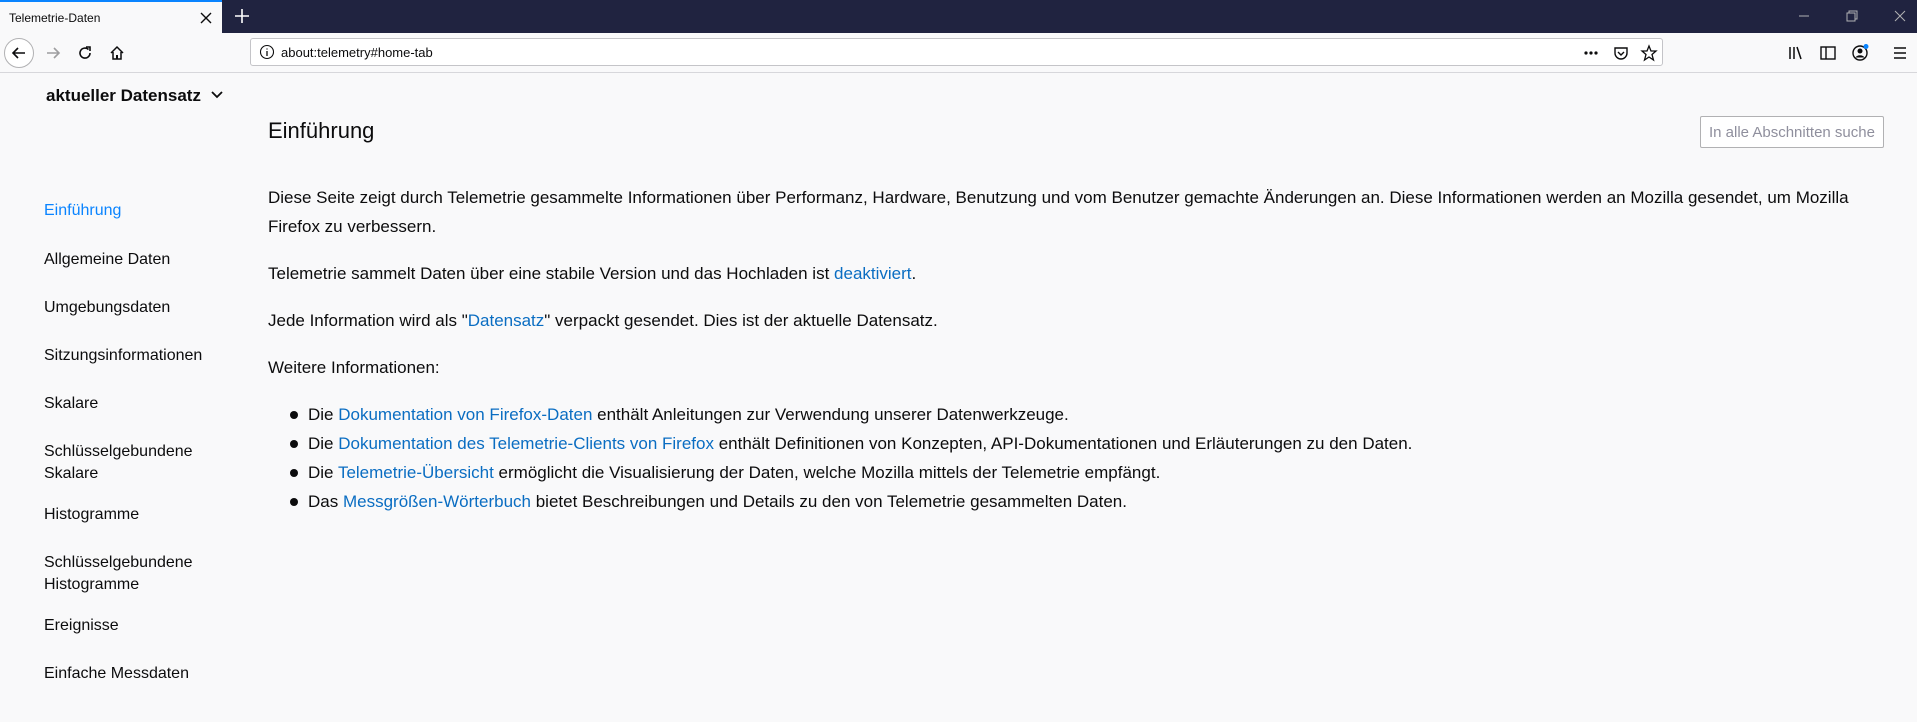  I want to click on navigation-toolbar: about:telemetry#home-tab, so click(958, 53).